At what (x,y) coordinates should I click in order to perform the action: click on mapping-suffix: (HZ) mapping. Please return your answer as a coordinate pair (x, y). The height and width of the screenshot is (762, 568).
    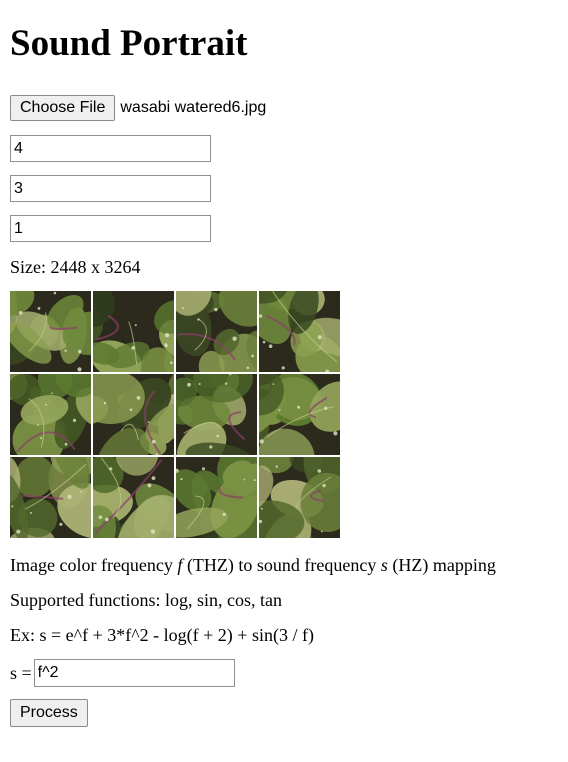
    Looking at the image, I should click on (441, 565).